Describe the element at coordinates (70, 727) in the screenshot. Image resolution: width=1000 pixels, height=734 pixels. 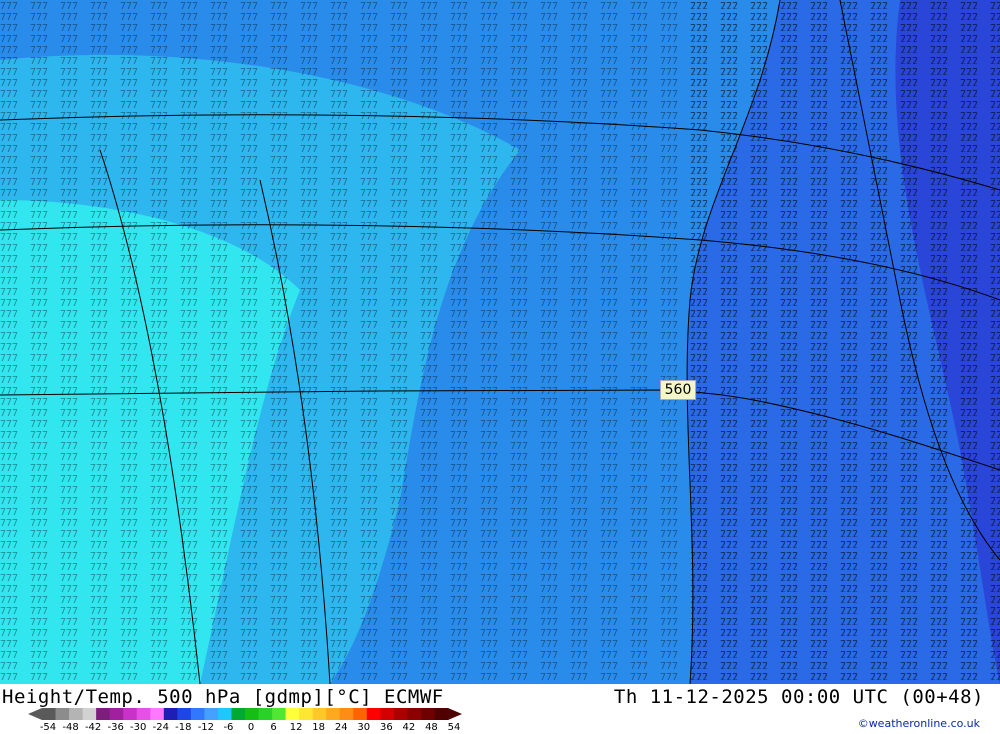
I see `scale-tick-label: -48` at that location.